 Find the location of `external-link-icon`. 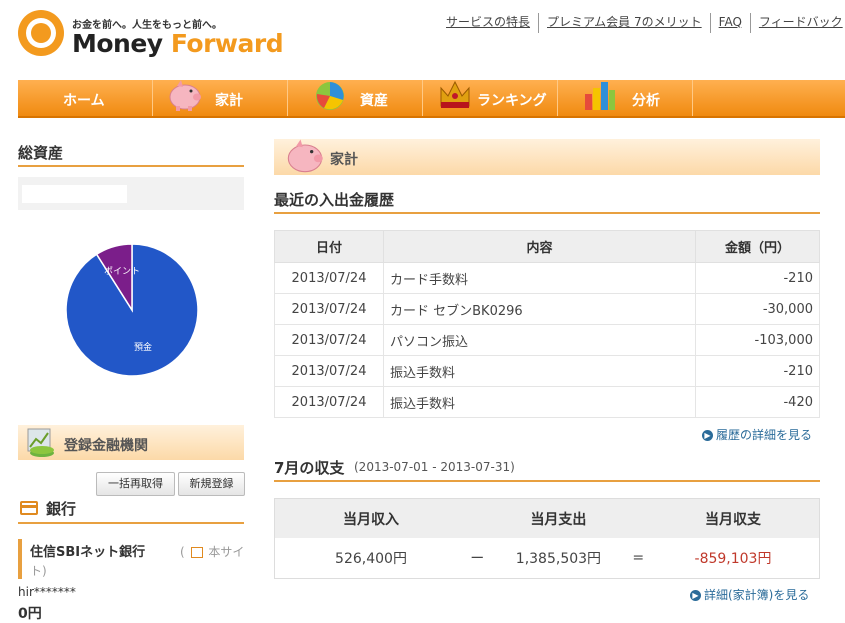

external-link-icon is located at coordinates (196, 552).